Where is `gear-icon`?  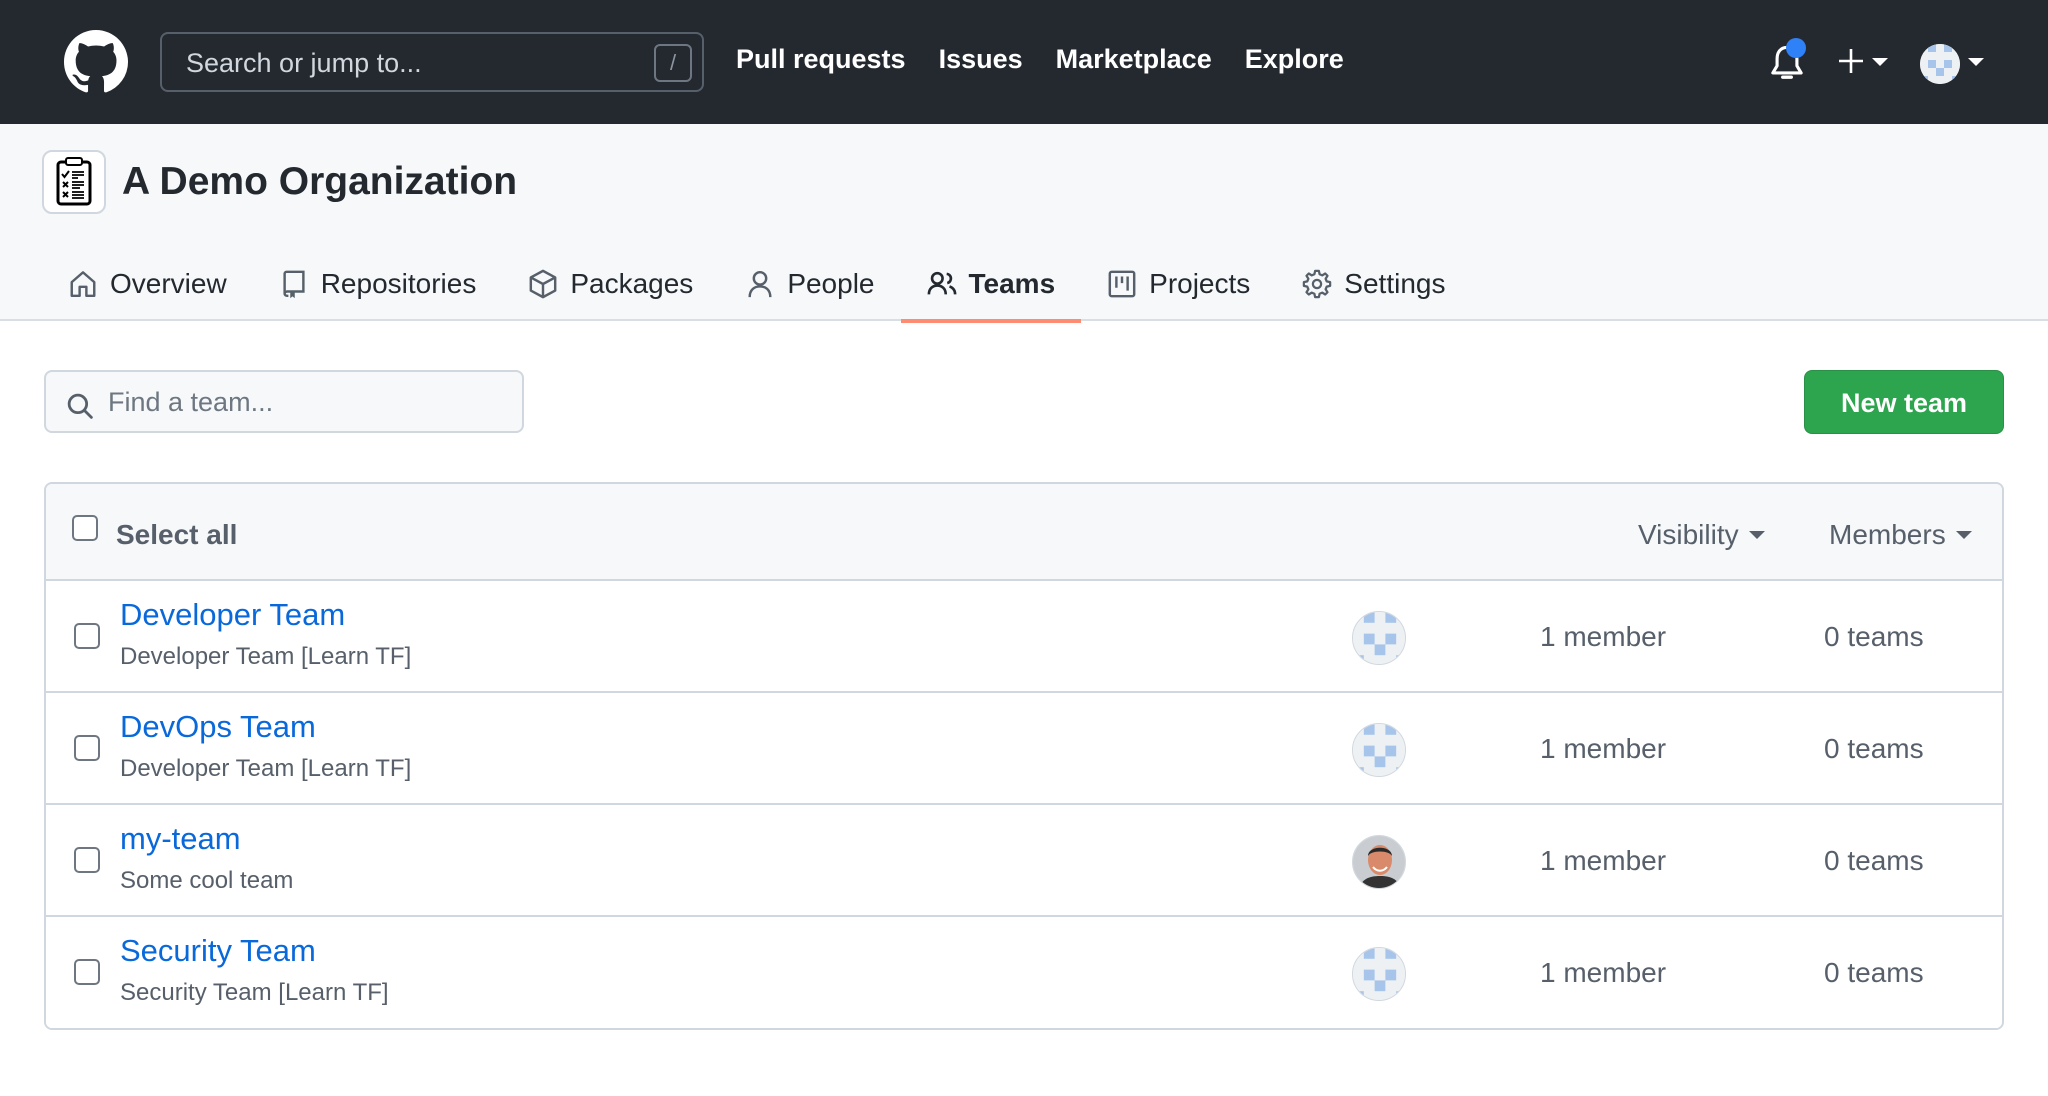
gear-icon is located at coordinates (1317, 283).